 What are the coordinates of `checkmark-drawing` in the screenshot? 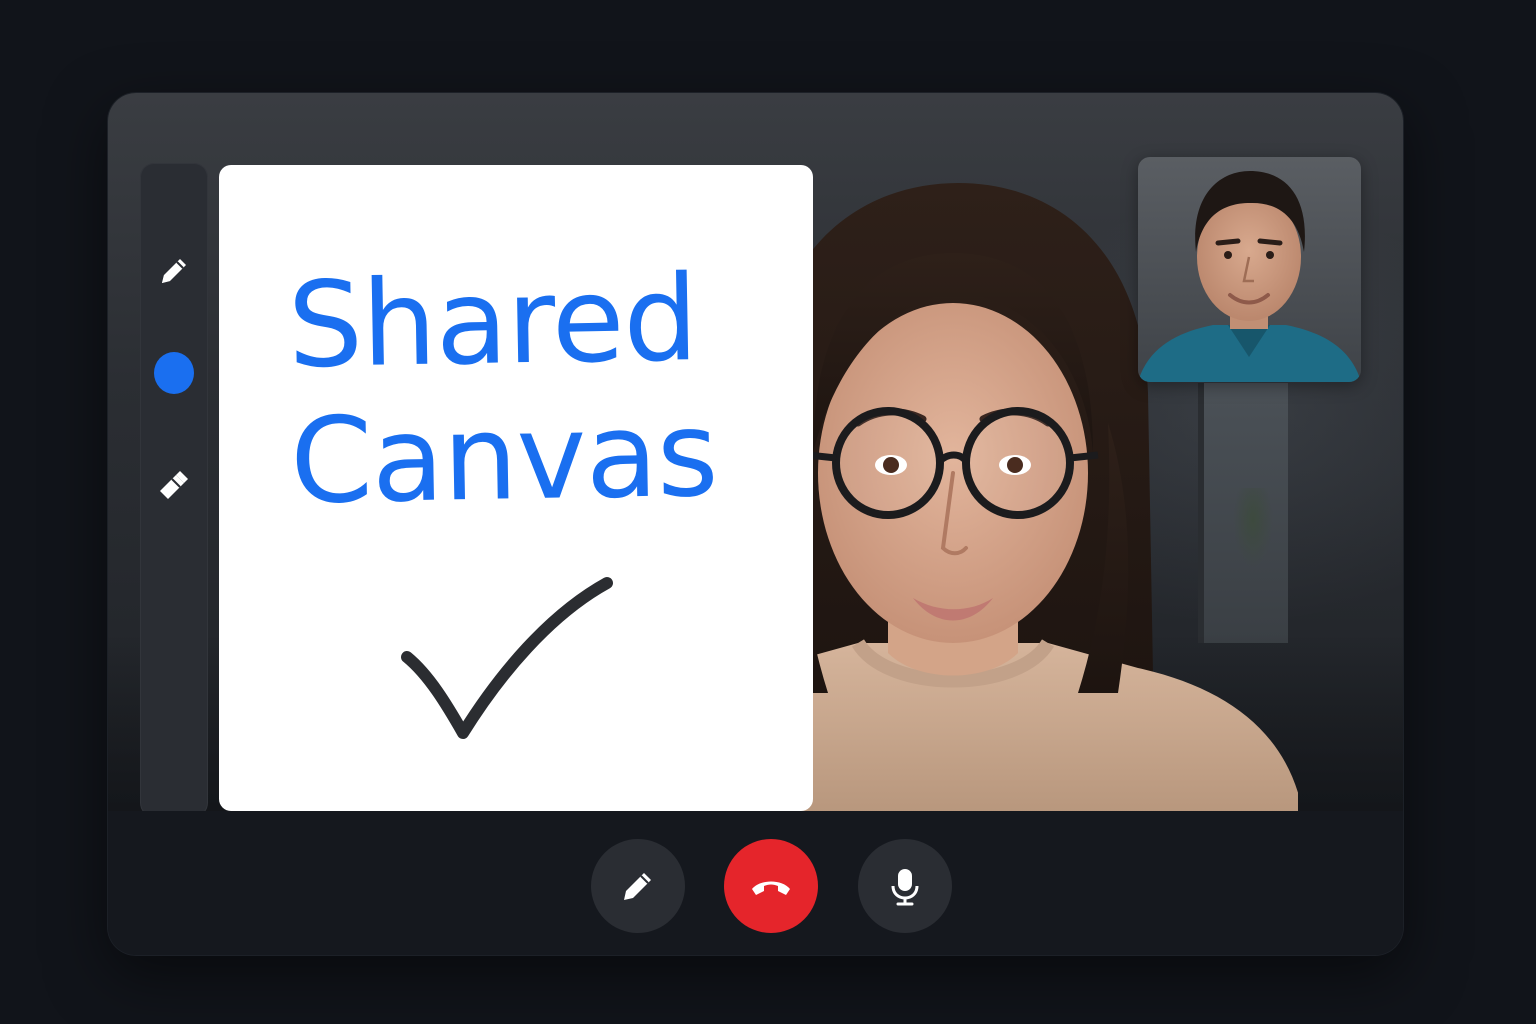 It's located at (507, 658).